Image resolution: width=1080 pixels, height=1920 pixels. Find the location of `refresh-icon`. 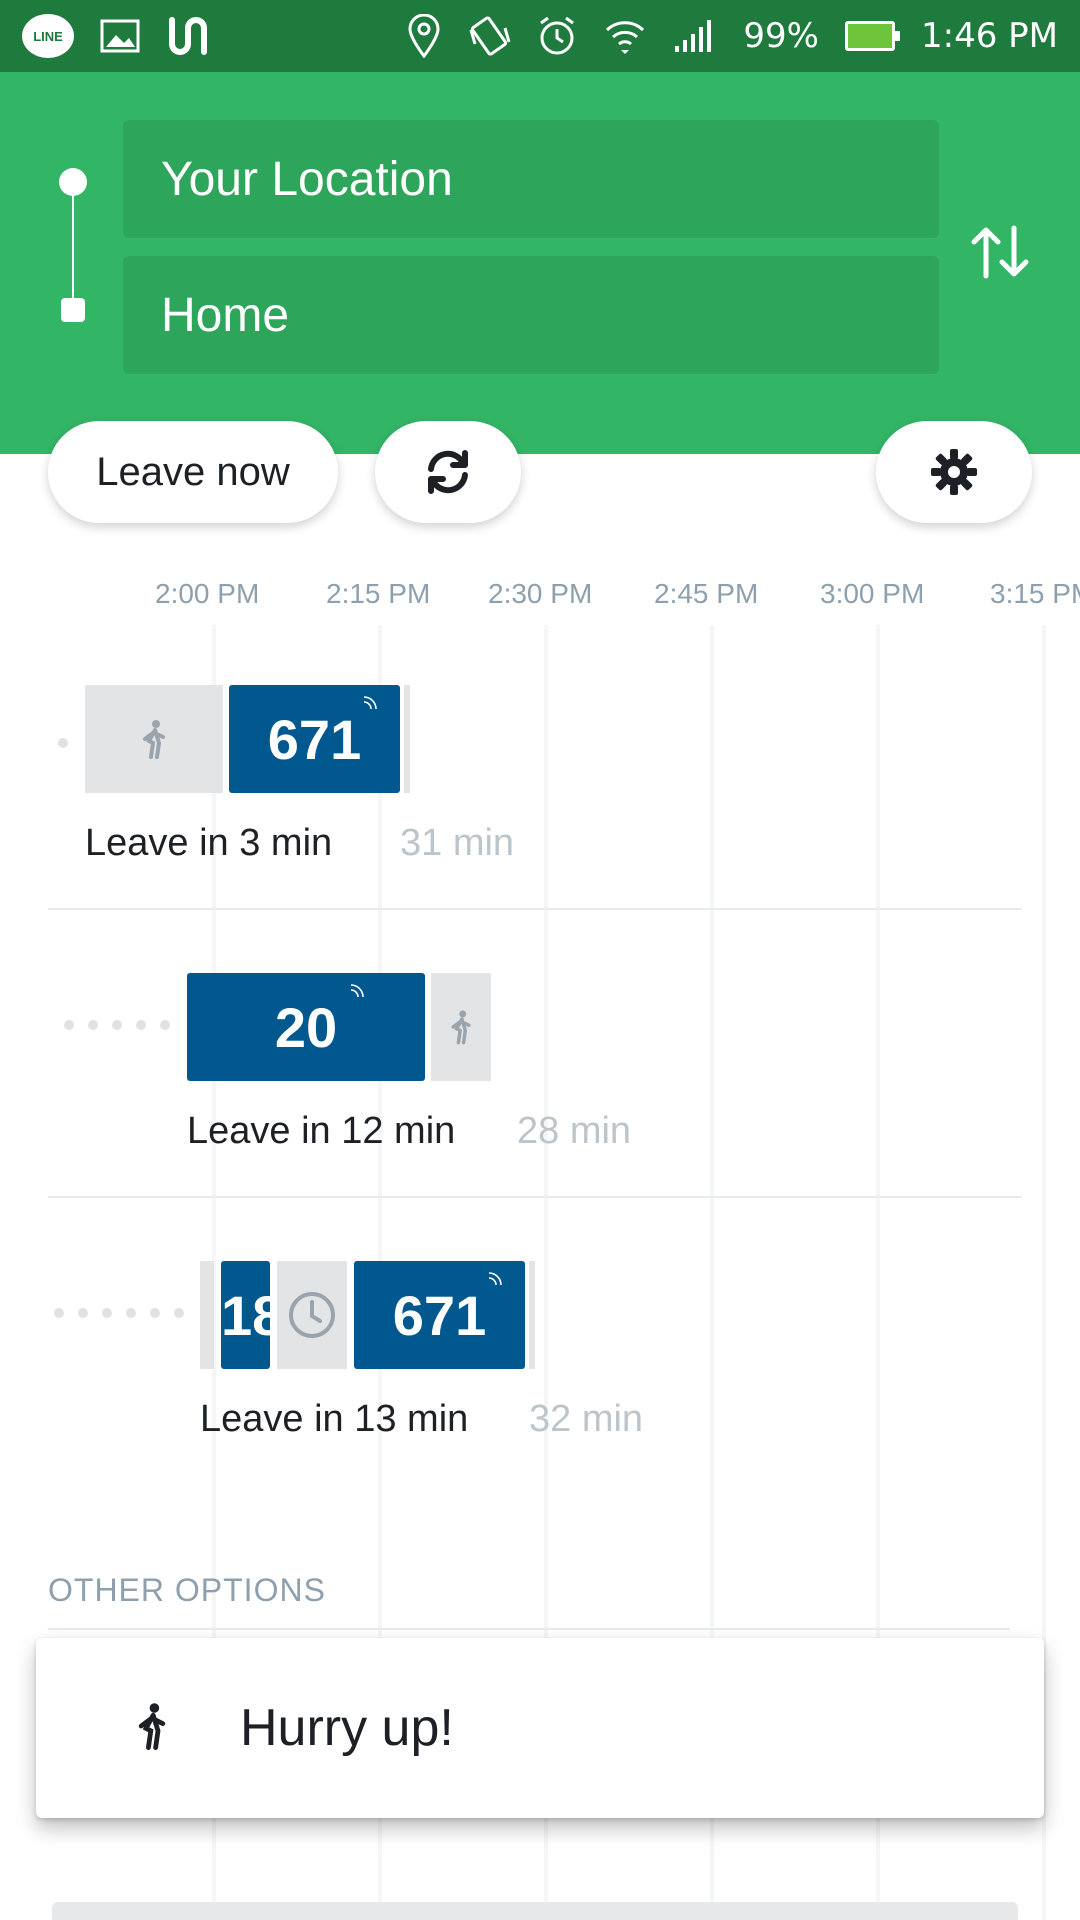

refresh-icon is located at coordinates (448, 472).